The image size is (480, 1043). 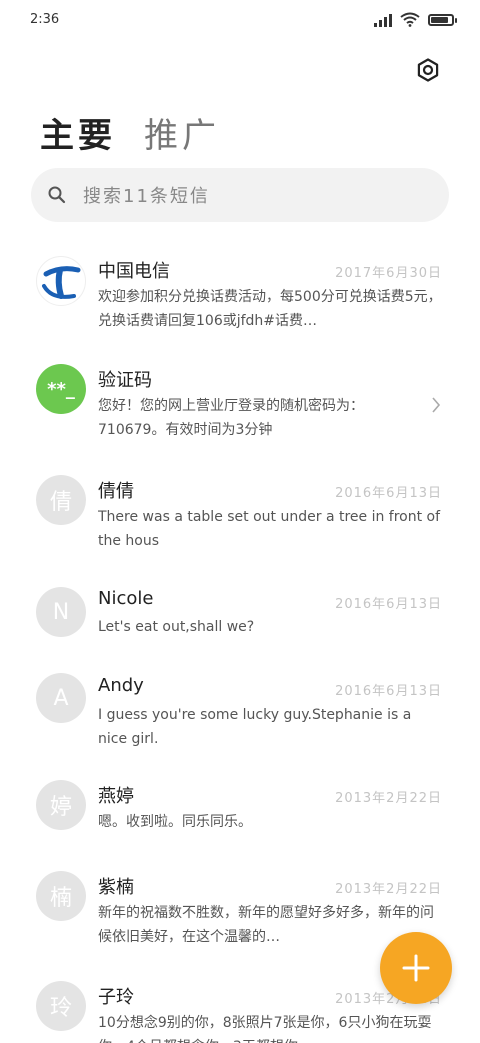 I want to click on wifi-icon, so click(x=410, y=19).